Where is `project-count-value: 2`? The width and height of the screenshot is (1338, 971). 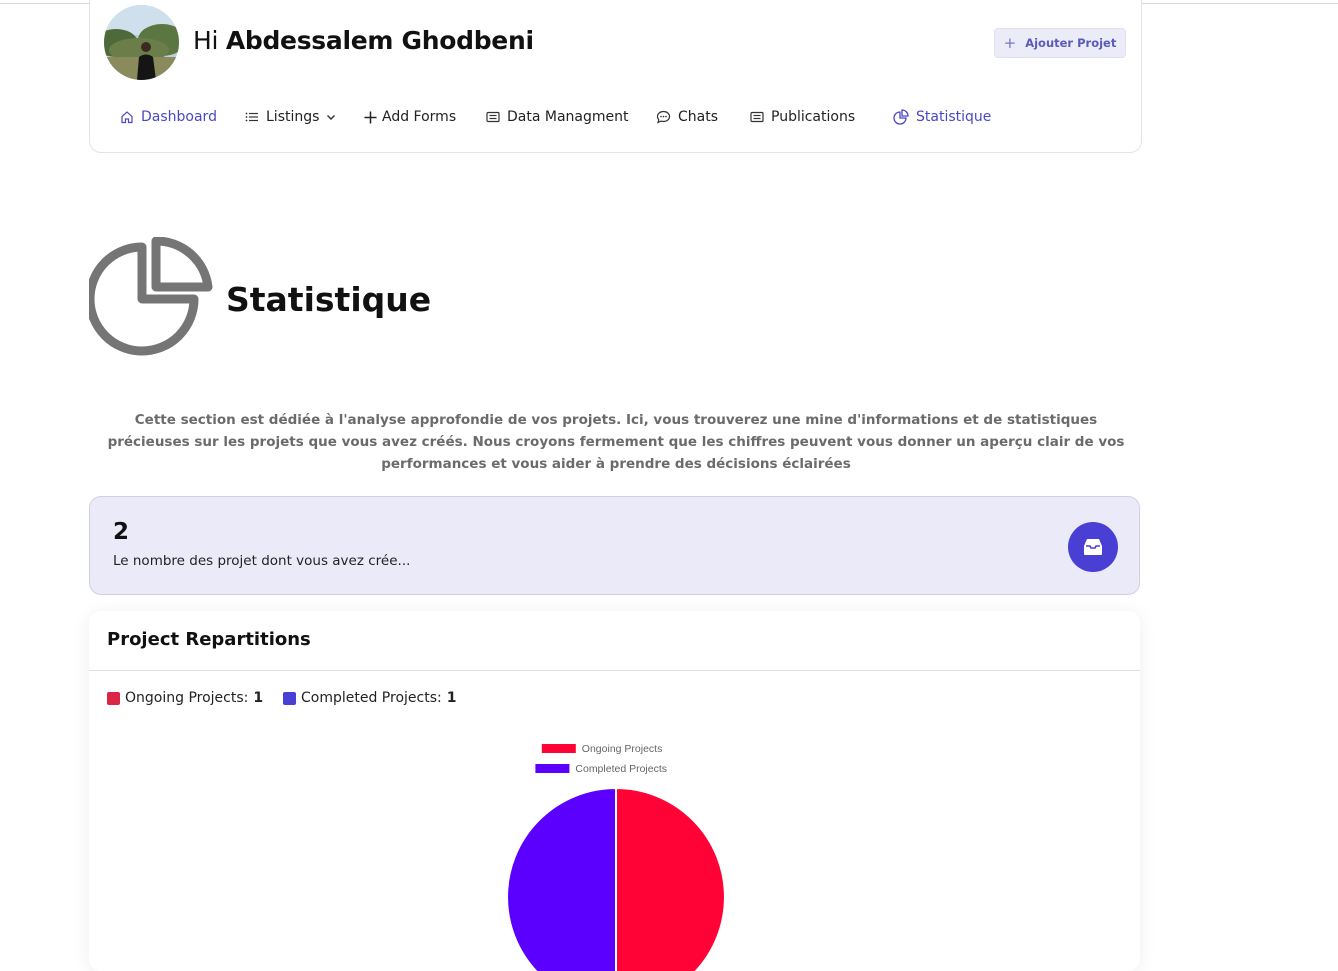 project-count-value: 2 is located at coordinates (121, 532).